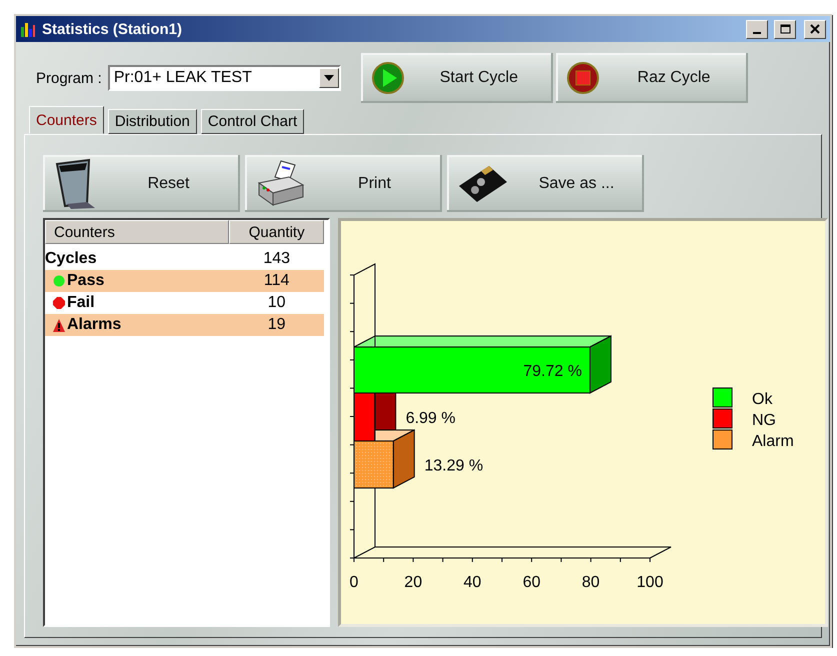 The image size is (837, 656). Describe the element at coordinates (152, 121) in the screenshot. I see `tab: Distribution` at that location.